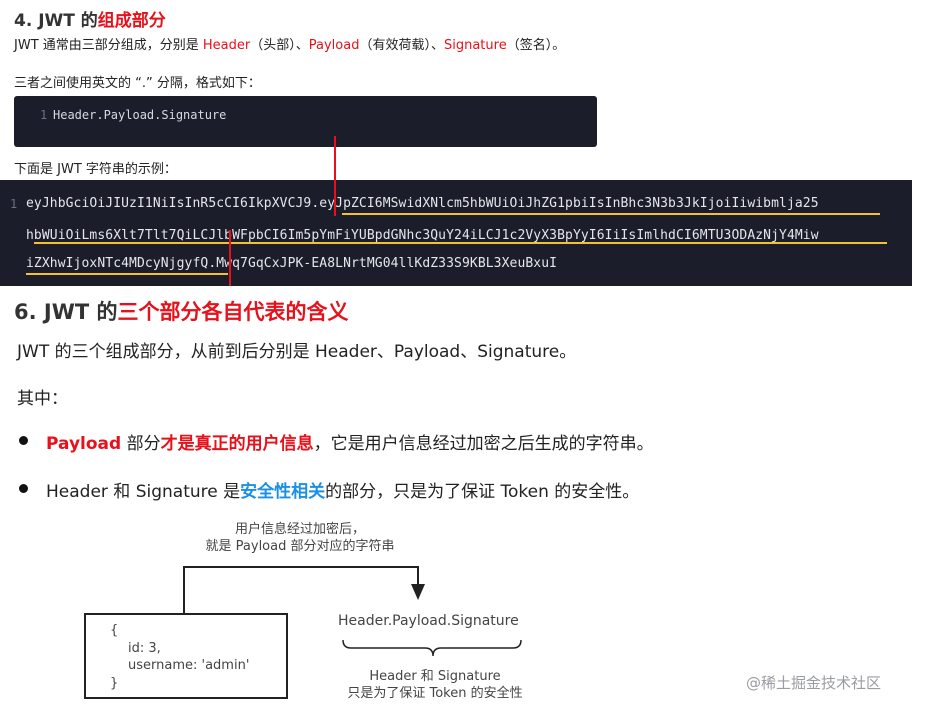 Image resolution: width=929 pixels, height=712 pixels. I want to click on object-line: }, so click(114, 683).